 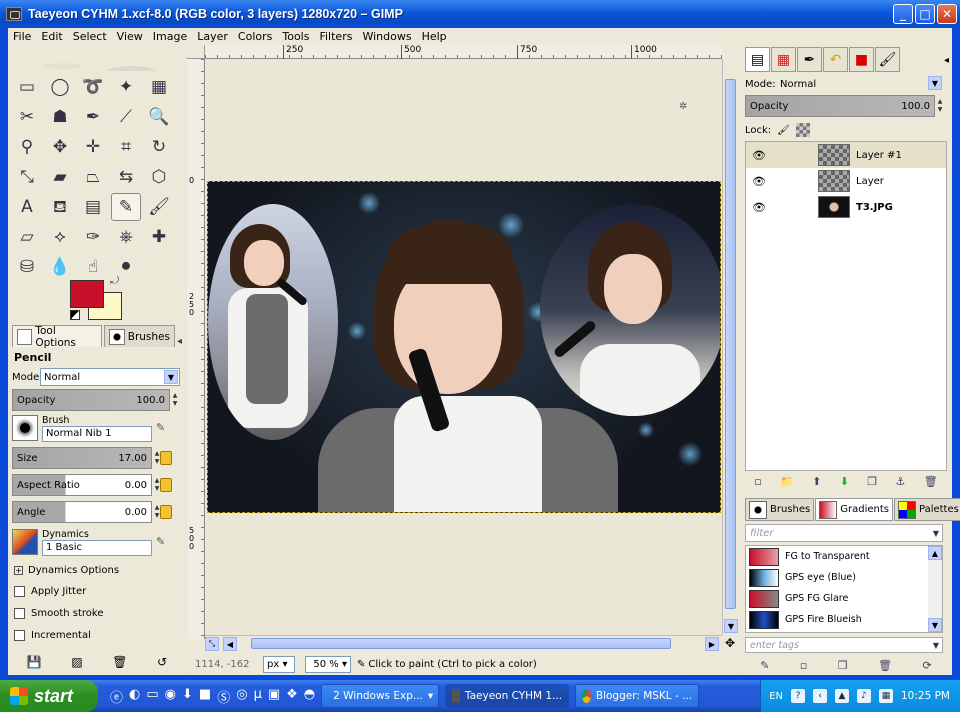 I want to click on delete-gradient-icon: 🗑, so click(x=885, y=665).